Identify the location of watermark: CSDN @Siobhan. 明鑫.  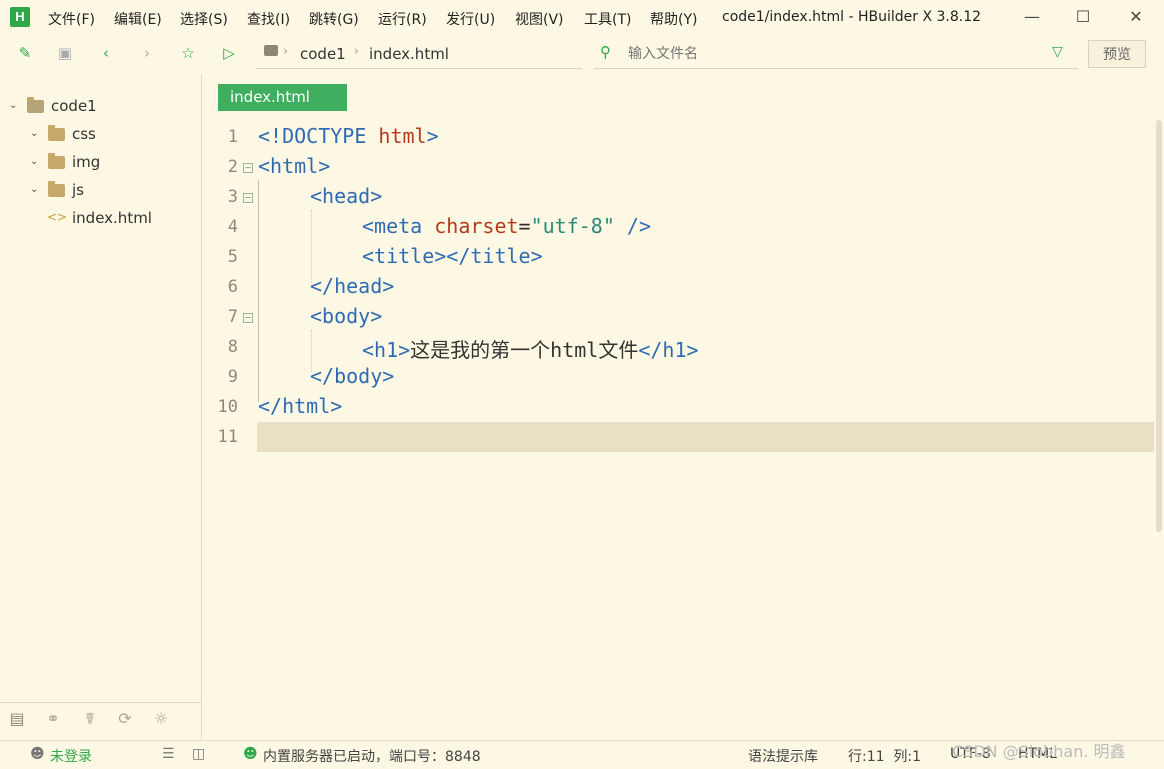
(1039, 751).